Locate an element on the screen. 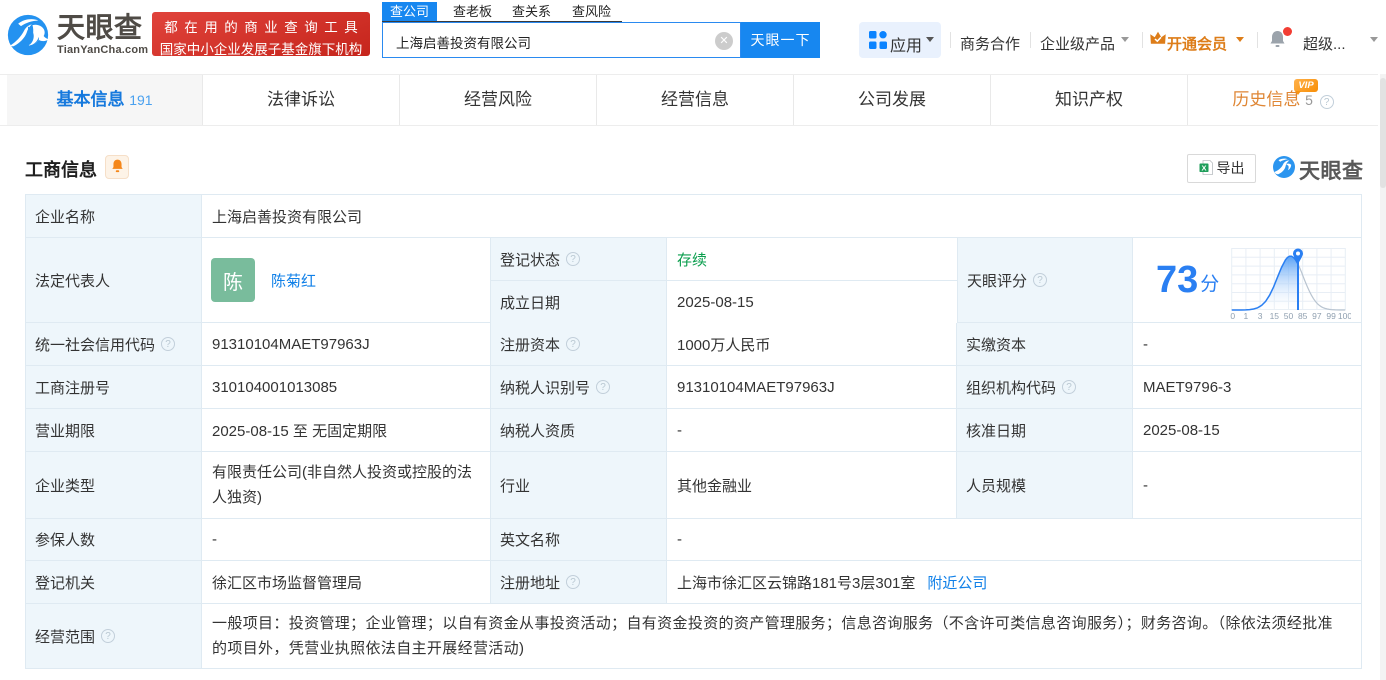 The width and height of the screenshot is (1386, 680). svg-text: 99 is located at coordinates (1332, 316).